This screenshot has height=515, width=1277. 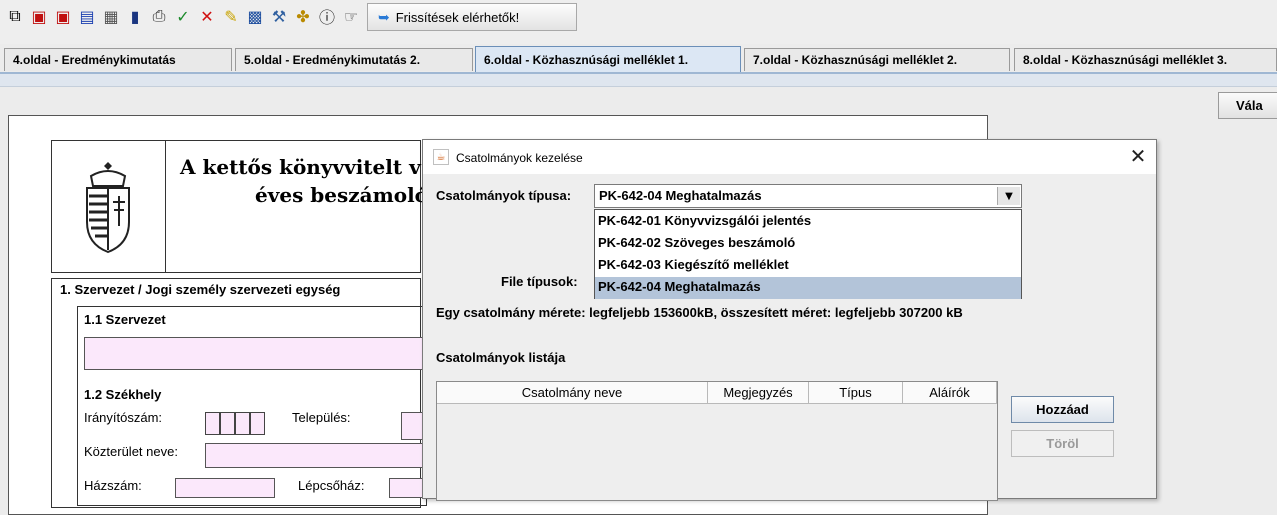 What do you see at coordinates (279, 16) in the screenshot?
I see `tools-icon: ⚒` at bounding box center [279, 16].